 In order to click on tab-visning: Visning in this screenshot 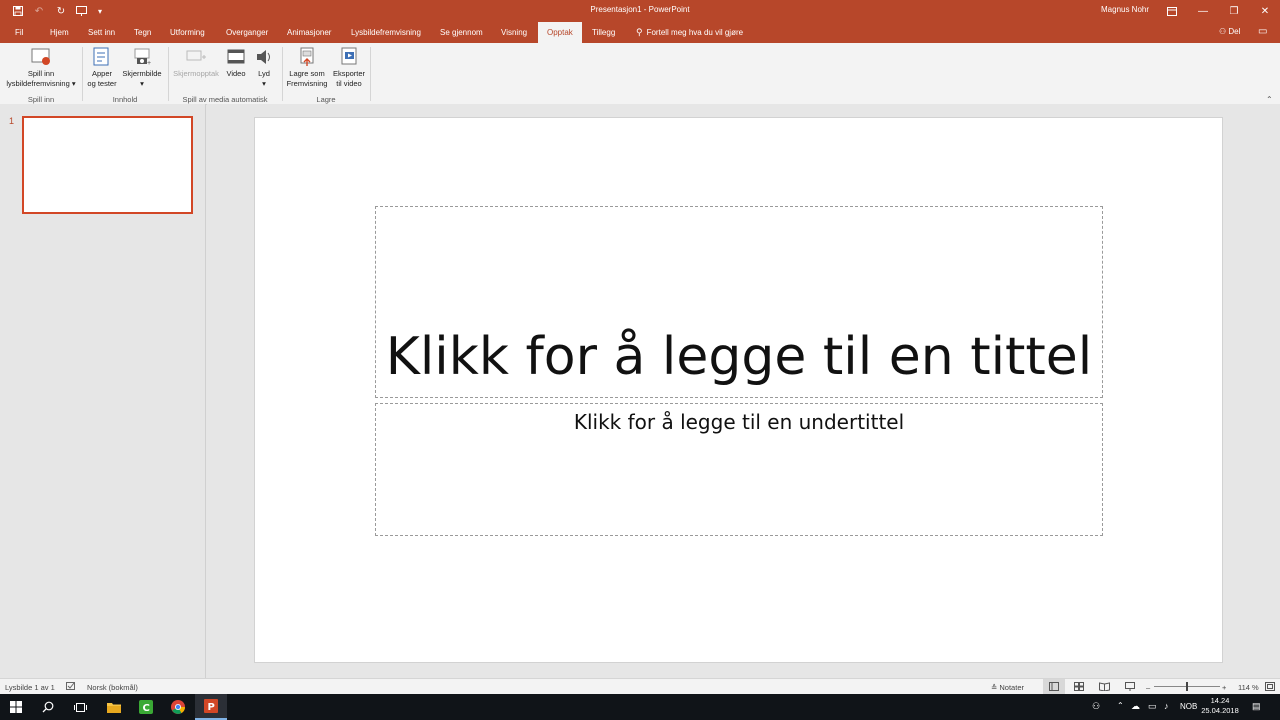, I will do `click(514, 32)`.